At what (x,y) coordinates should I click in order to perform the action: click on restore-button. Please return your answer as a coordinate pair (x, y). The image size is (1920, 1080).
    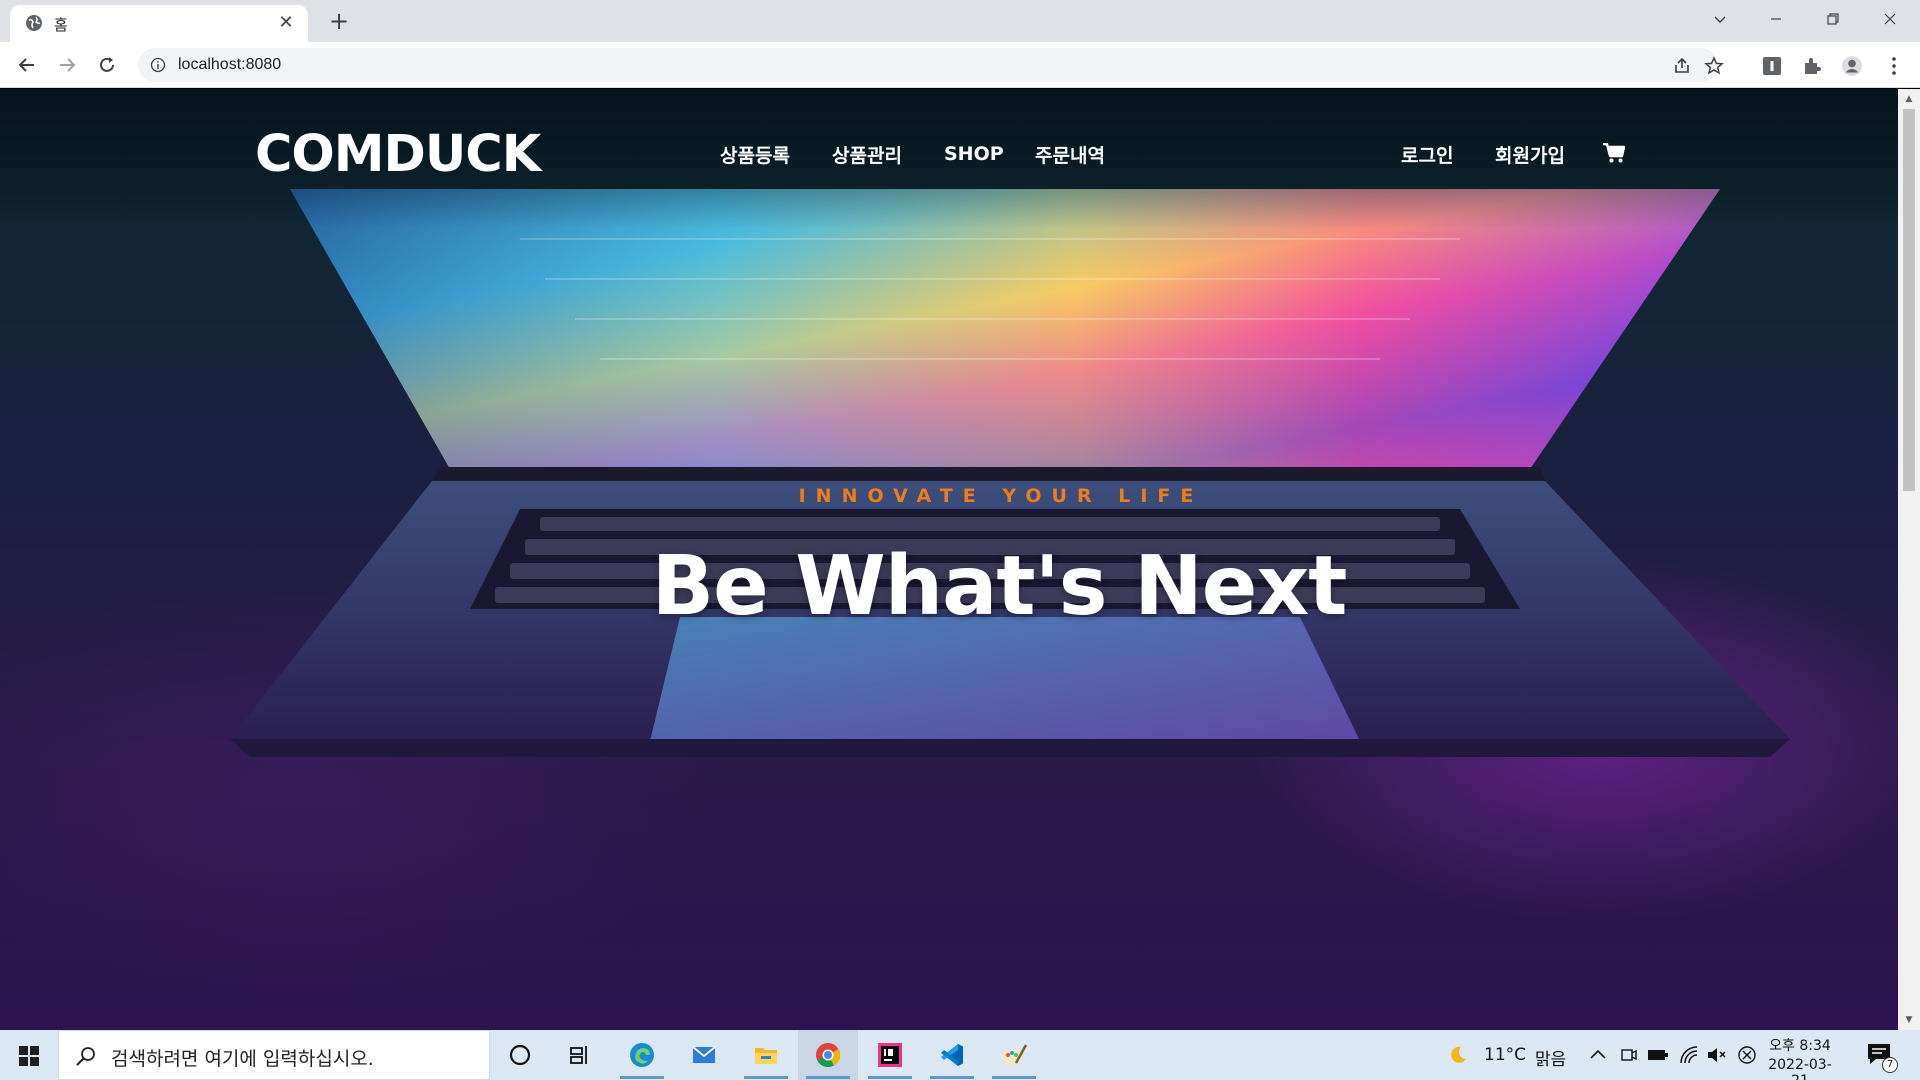
    Looking at the image, I should click on (1833, 19).